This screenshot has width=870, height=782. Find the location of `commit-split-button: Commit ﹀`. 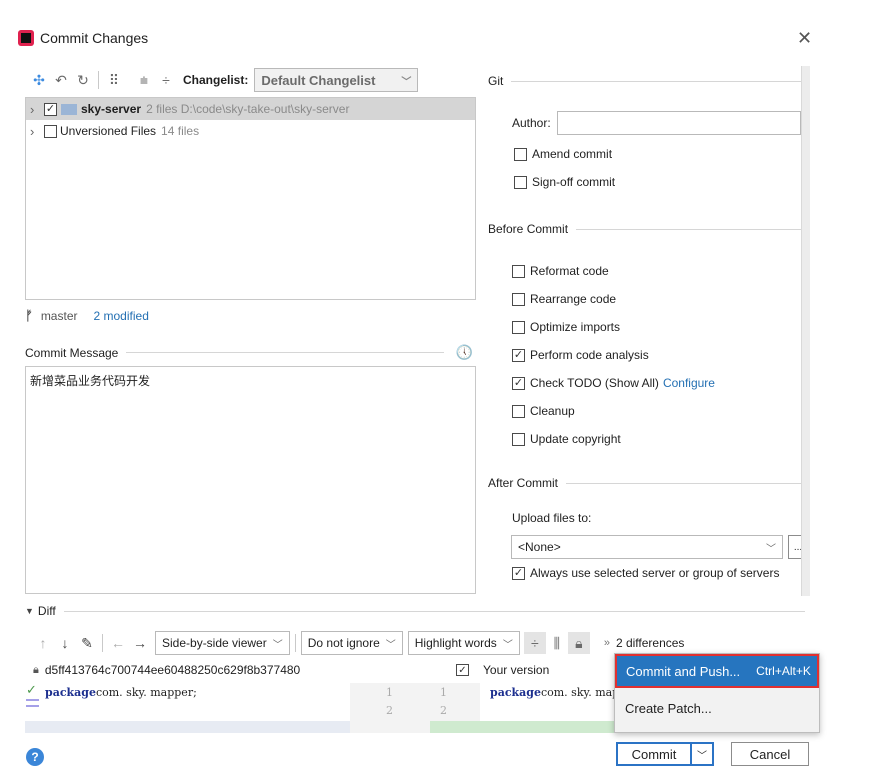

commit-split-button: Commit ﹀ is located at coordinates (665, 754).